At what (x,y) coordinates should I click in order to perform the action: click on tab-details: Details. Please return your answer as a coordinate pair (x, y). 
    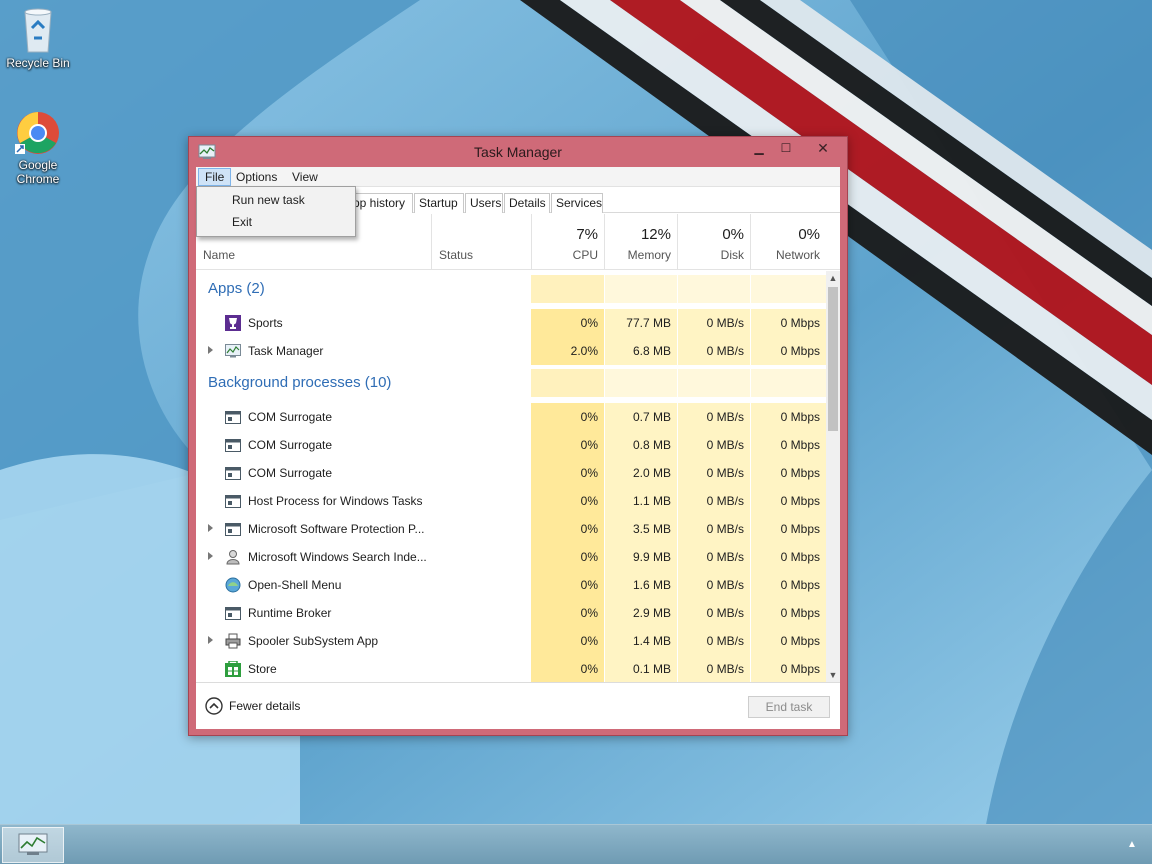
    Looking at the image, I should click on (527, 203).